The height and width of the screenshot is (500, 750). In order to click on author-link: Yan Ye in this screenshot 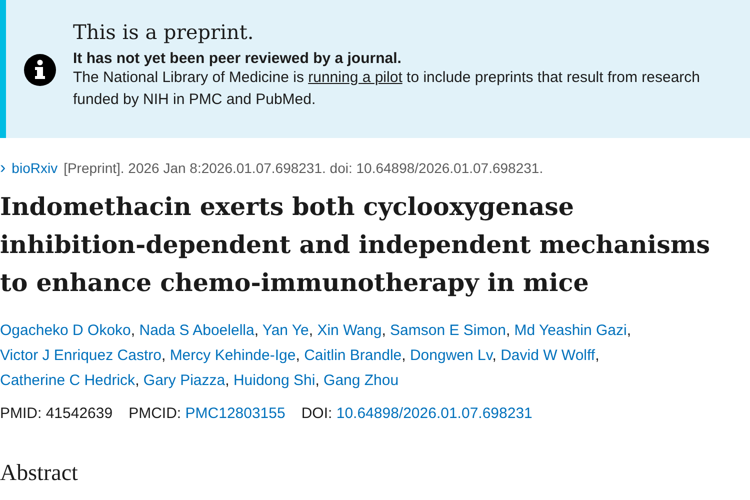, I will do `click(285, 330)`.